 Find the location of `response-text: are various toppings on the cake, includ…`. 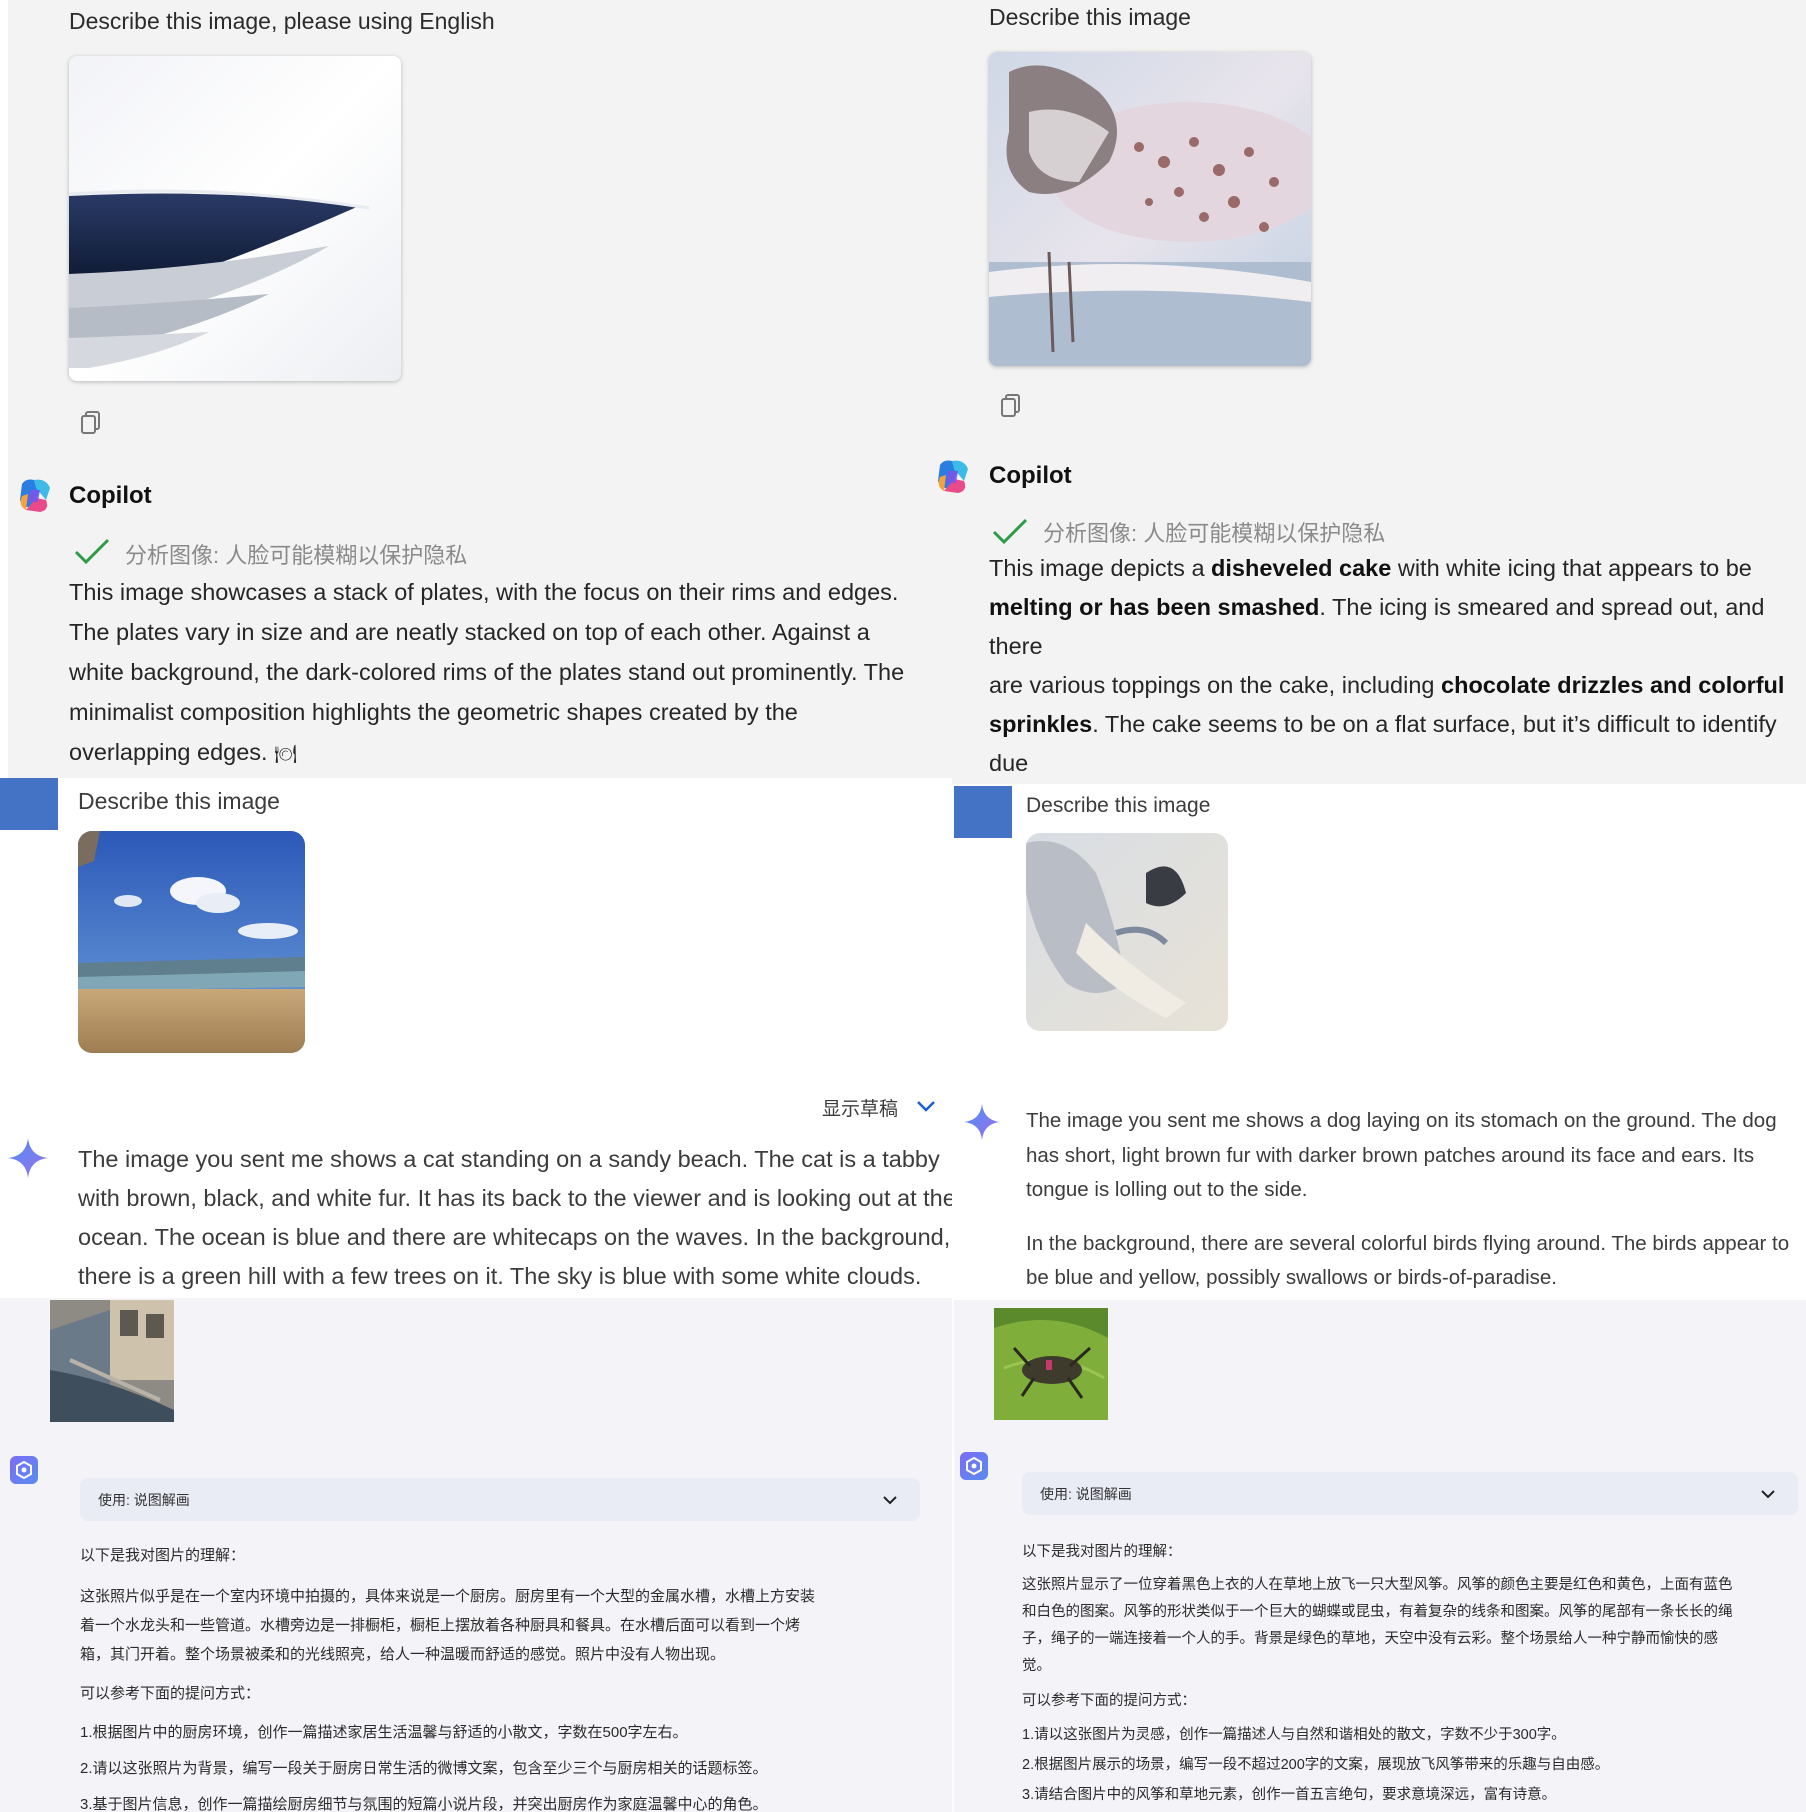

response-text: are various toppings on the cake, includ… is located at coordinates (1215, 685).